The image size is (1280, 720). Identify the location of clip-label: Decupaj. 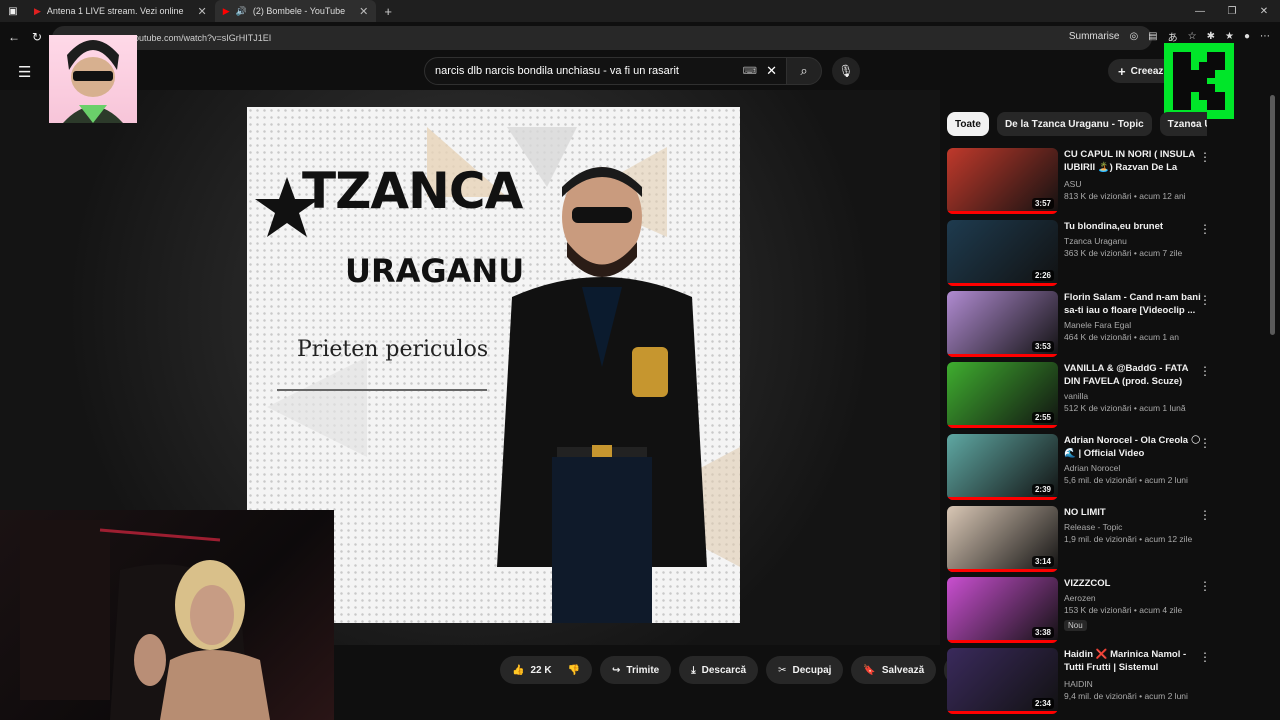
(812, 670).